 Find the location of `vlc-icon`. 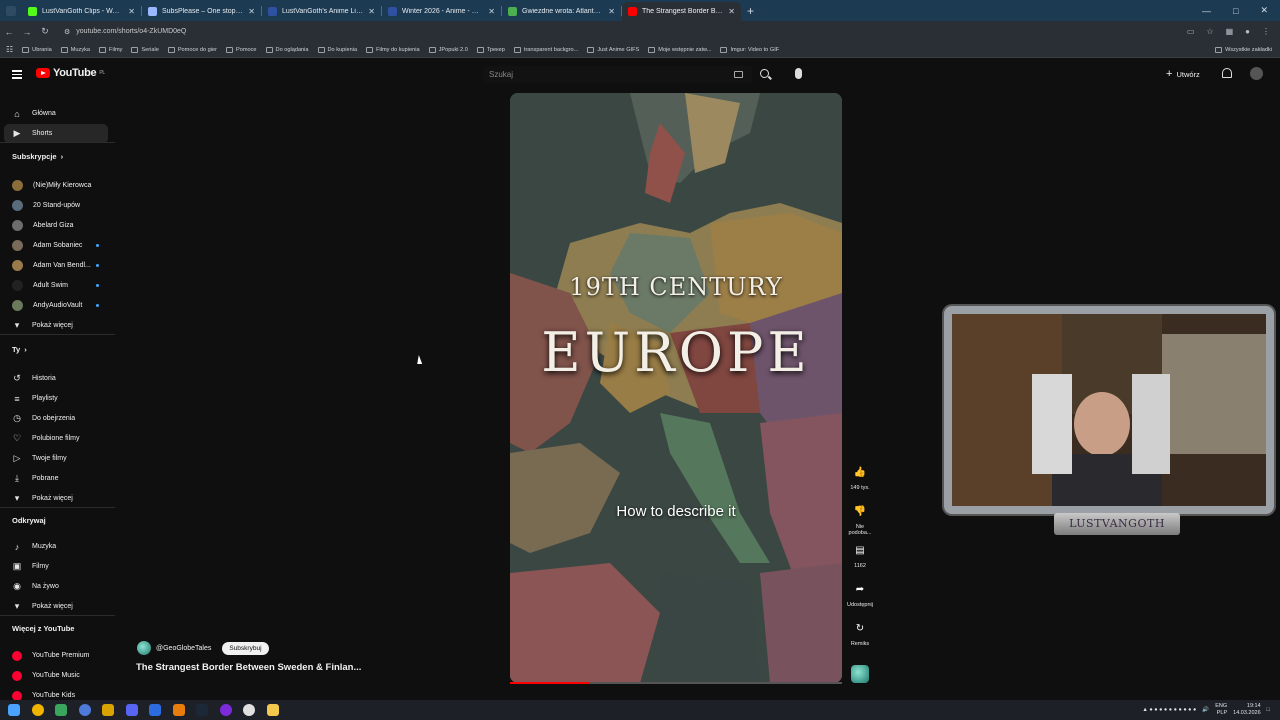

vlc-icon is located at coordinates (178, 710).